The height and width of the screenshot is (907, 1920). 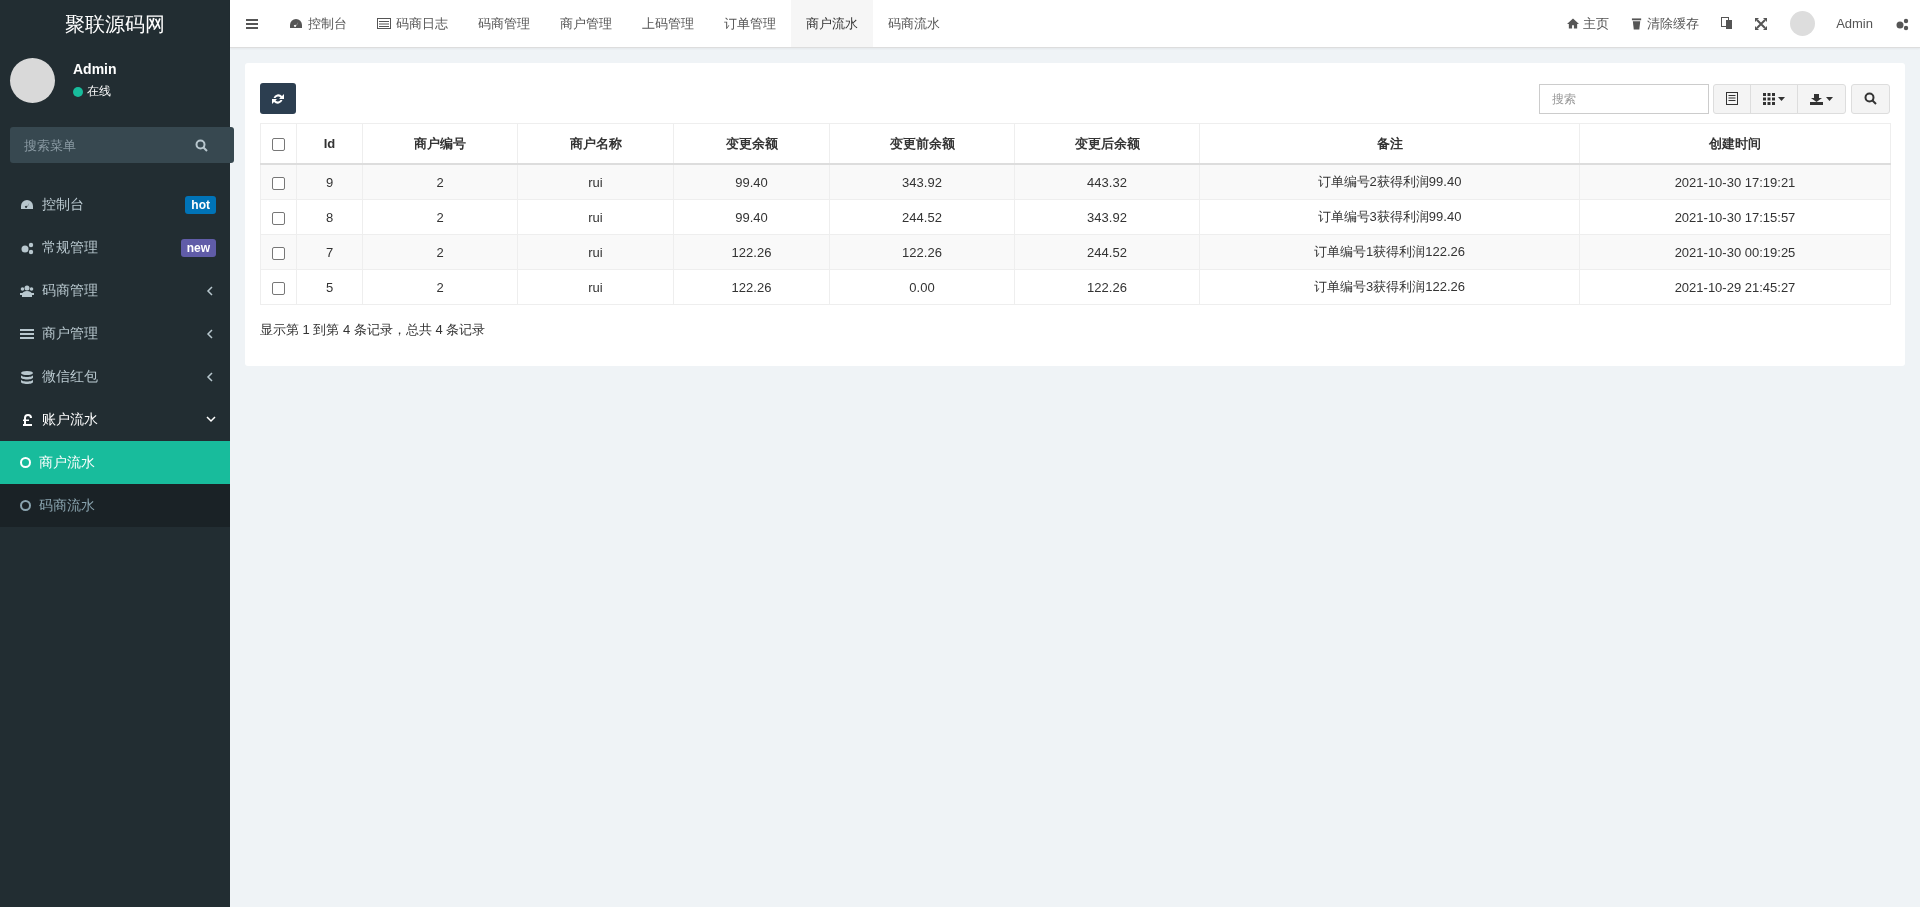 What do you see at coordinates (668, 23) in the screenshot?
I see `nav-tab: 上码管理` at bounding box center [668, 23].